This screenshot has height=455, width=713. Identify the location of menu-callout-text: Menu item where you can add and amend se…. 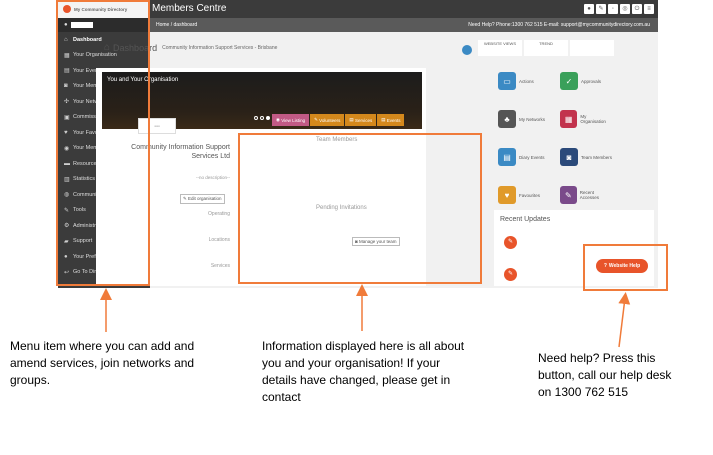
(102, 363).